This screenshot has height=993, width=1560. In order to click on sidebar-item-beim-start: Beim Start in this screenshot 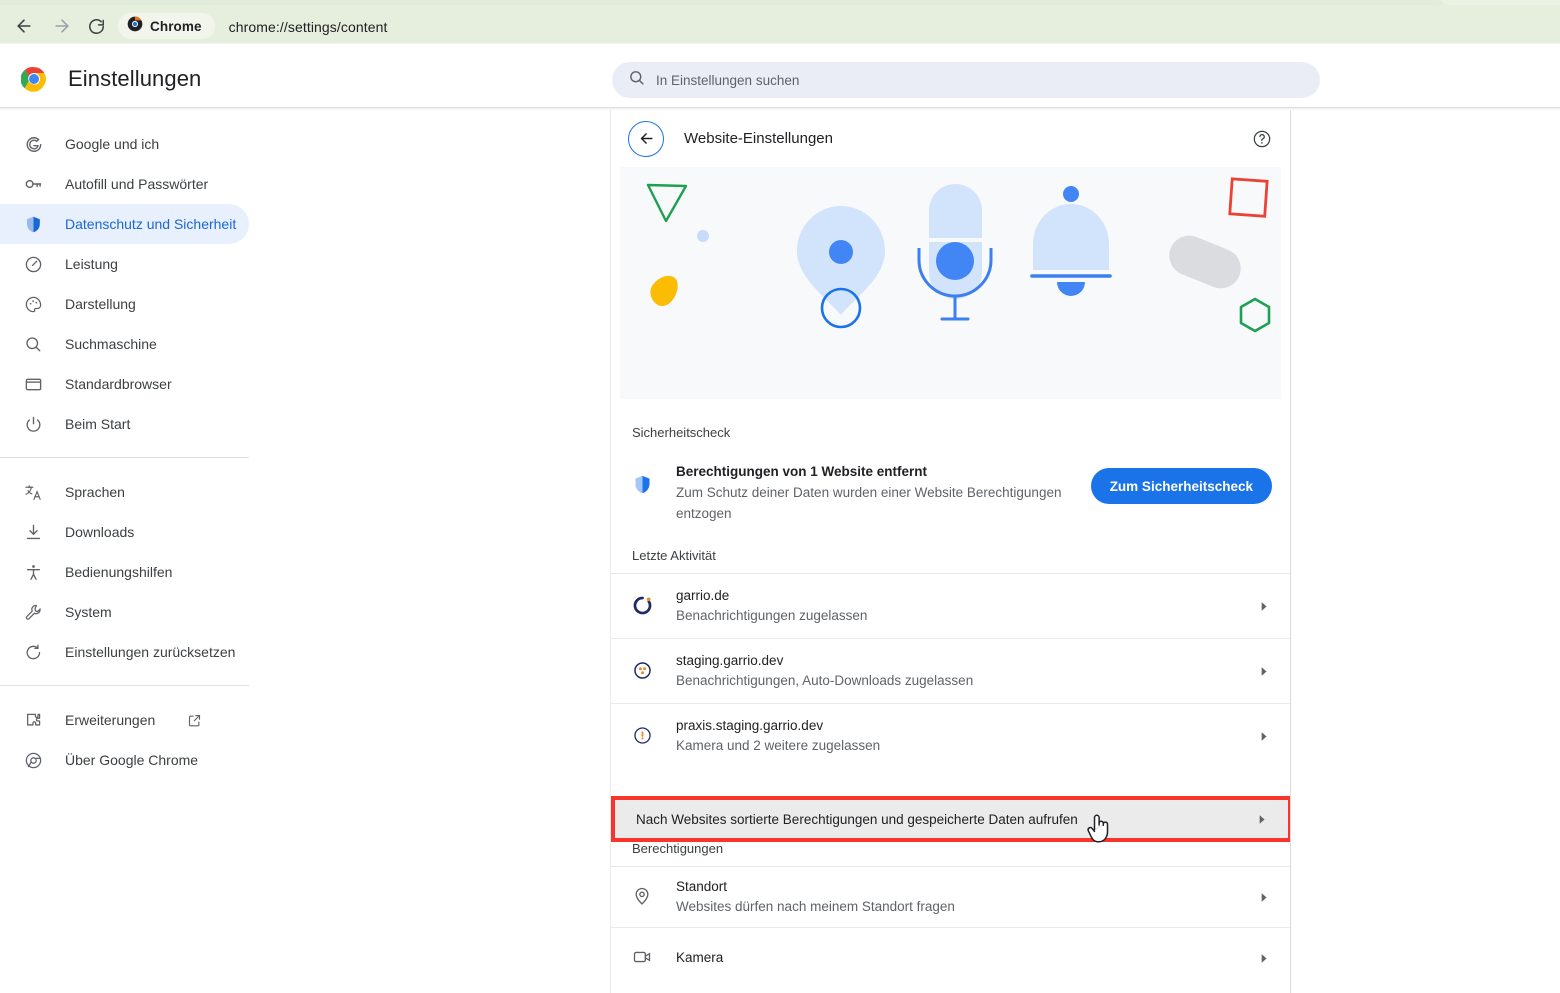, I will do `click(124, 424)`.